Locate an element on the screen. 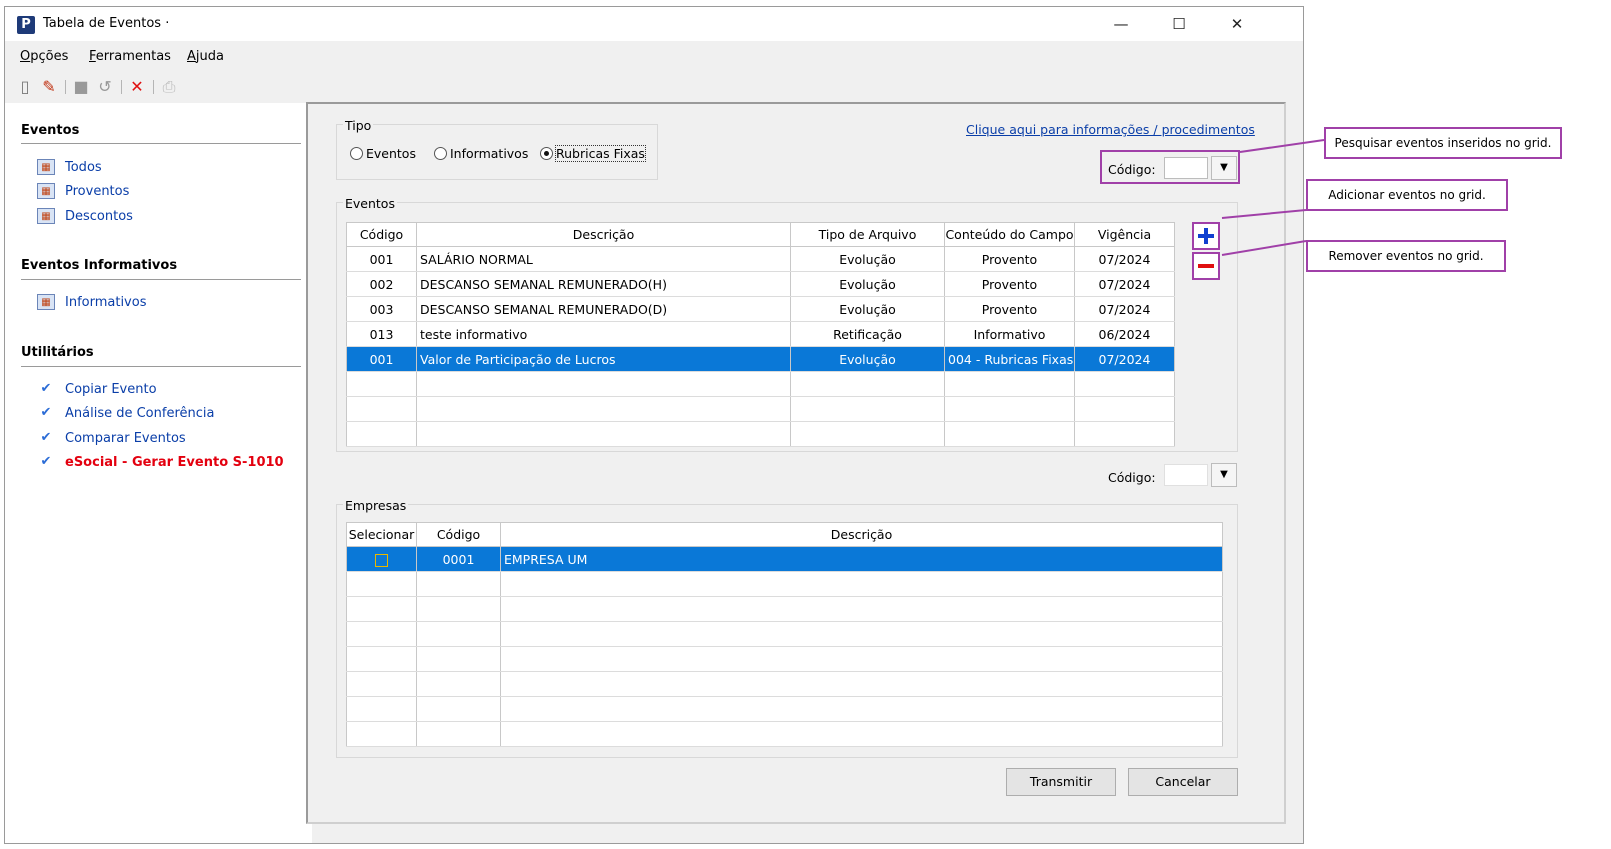  connector-remover is located at coordinates (1264, 248).